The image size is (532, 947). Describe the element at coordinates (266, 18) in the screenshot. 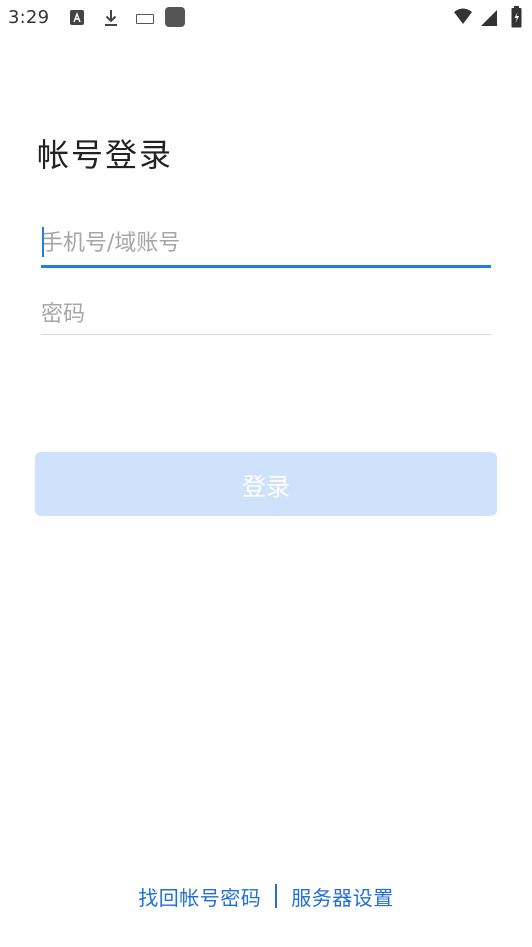

I see `status-bar: 3:29` at that location.